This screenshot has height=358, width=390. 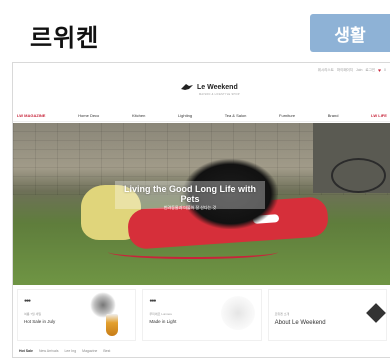 I want to click on util-join: Join, so click(x=359, y=71).